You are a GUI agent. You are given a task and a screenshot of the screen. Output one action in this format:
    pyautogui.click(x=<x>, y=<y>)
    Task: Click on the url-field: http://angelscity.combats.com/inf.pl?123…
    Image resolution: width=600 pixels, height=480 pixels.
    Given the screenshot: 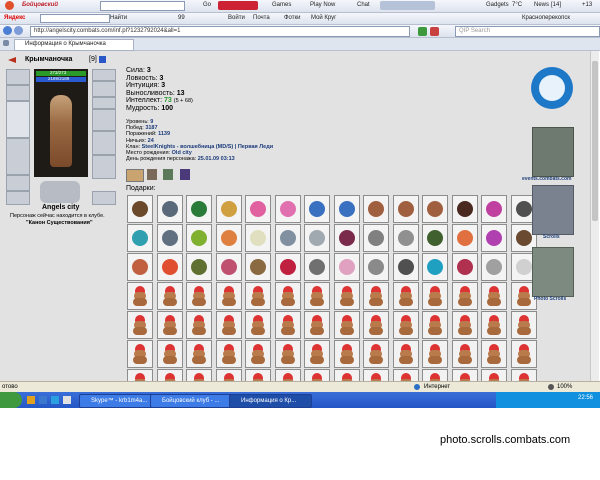 What is the action you would take?
    pyautogui.click(x=220, y=31)
    